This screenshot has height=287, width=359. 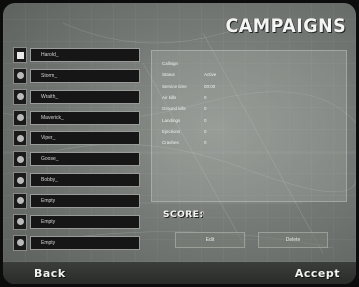 I want to click on score-value: 0, so click(x=202, y=214).